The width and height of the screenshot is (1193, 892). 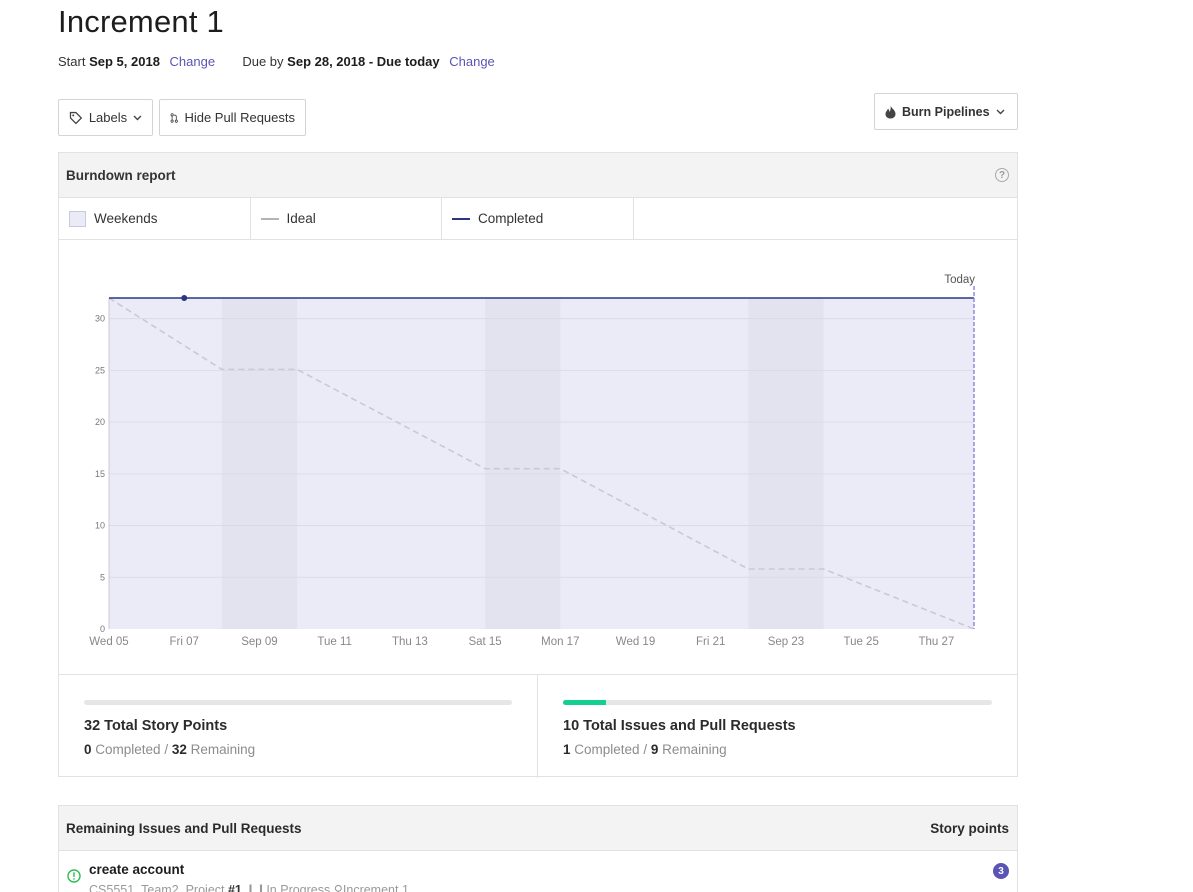 I want to click on page-title: Increment 1, so click(x=141, y=21).